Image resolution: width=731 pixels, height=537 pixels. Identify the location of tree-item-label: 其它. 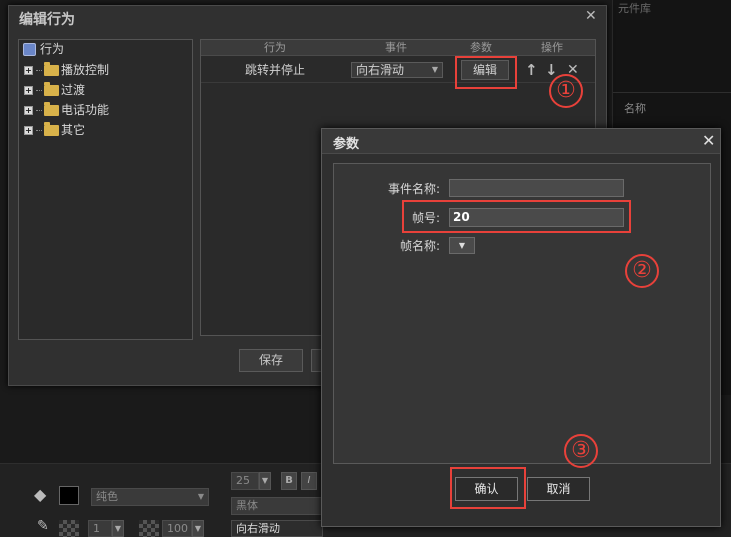
(73, 130).